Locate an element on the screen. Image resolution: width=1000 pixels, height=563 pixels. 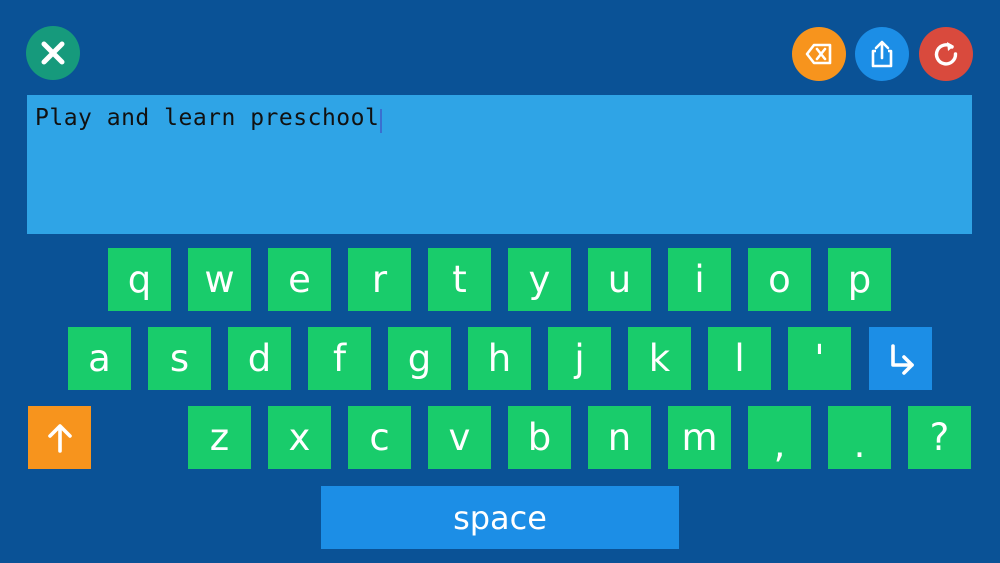
key-label: i is located at coordinates (699, 279).